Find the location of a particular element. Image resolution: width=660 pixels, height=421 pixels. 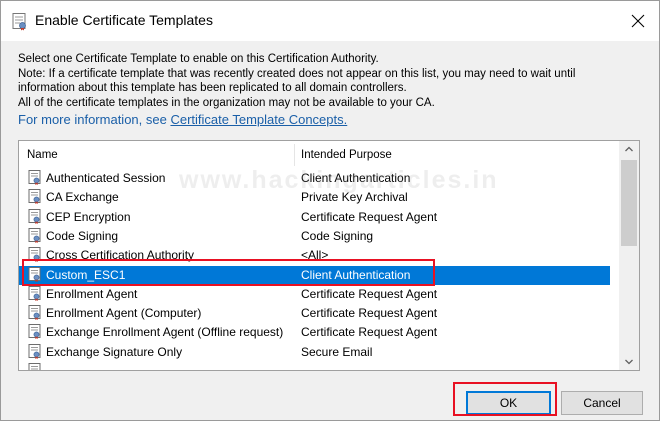

template-name: Exchange Signature Only is located at coordinates (114, 351).